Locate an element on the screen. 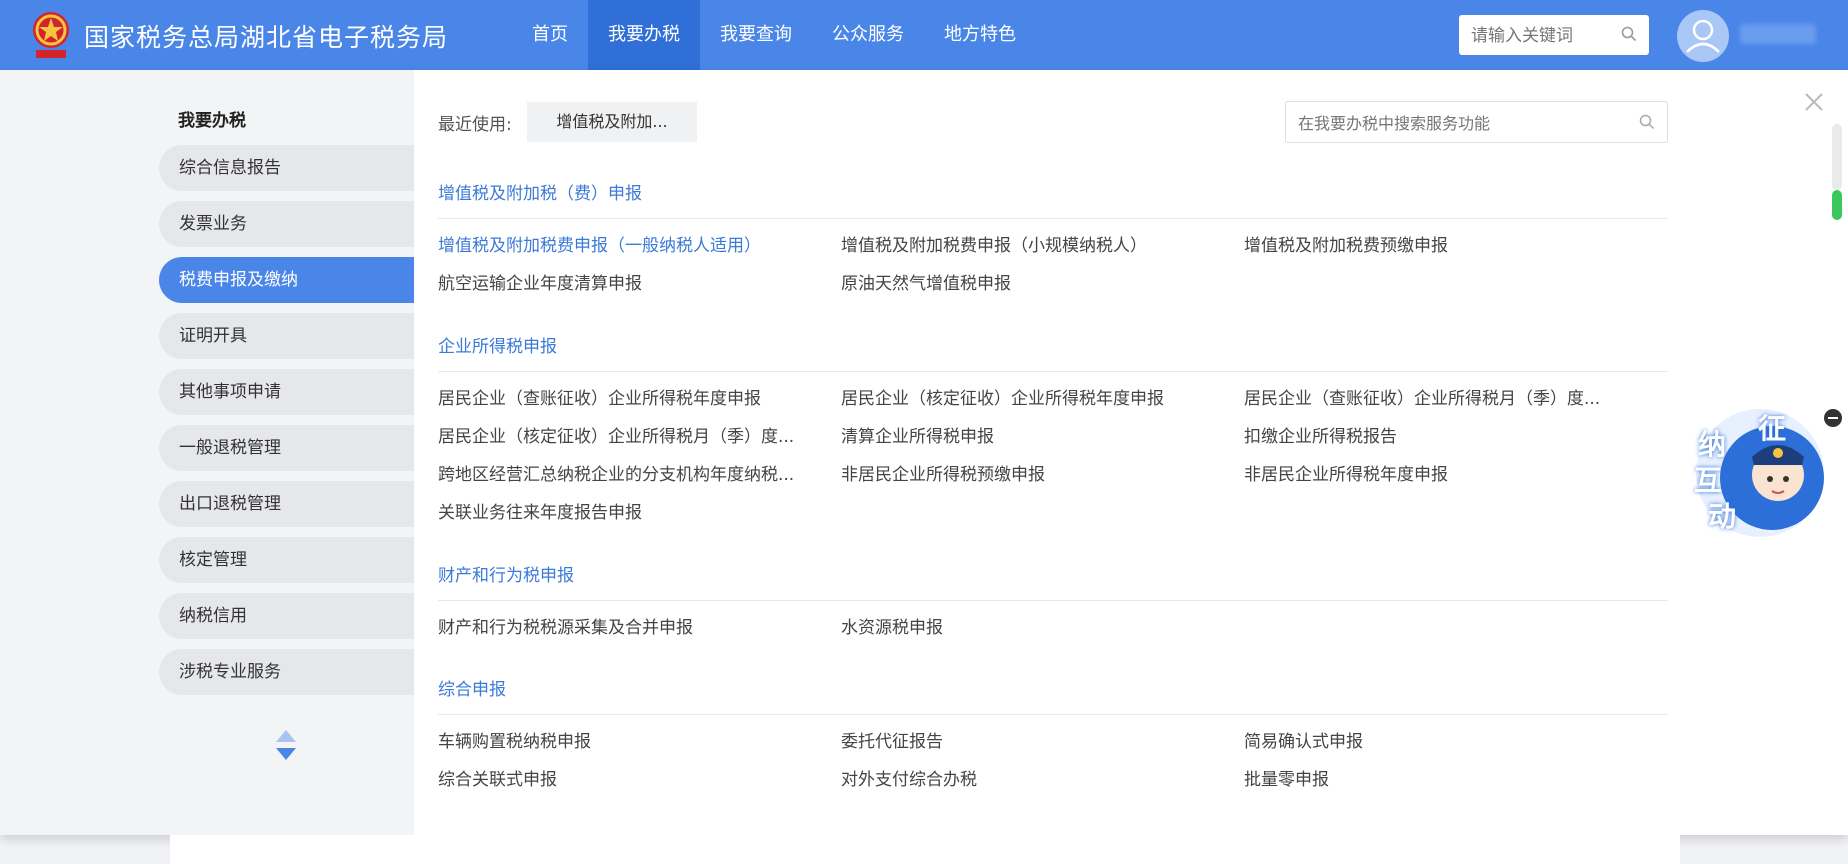  top-header: 国家税务总局湖北省电子税务局 首页 我要办税 我要查询 公众服务 地方特色 is located at coordinates (924, 35).